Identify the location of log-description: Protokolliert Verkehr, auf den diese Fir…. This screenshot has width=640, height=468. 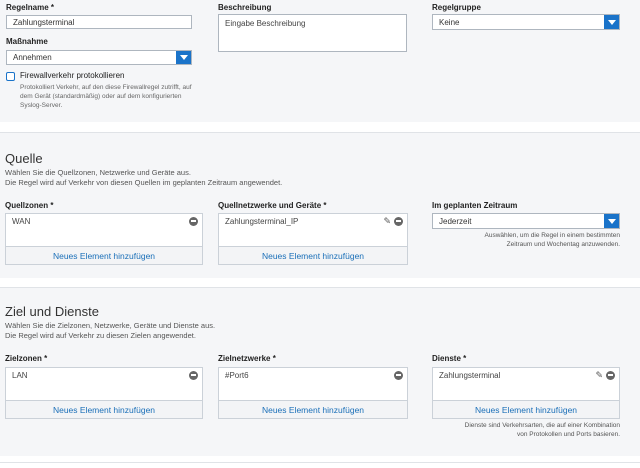
(106, 96).